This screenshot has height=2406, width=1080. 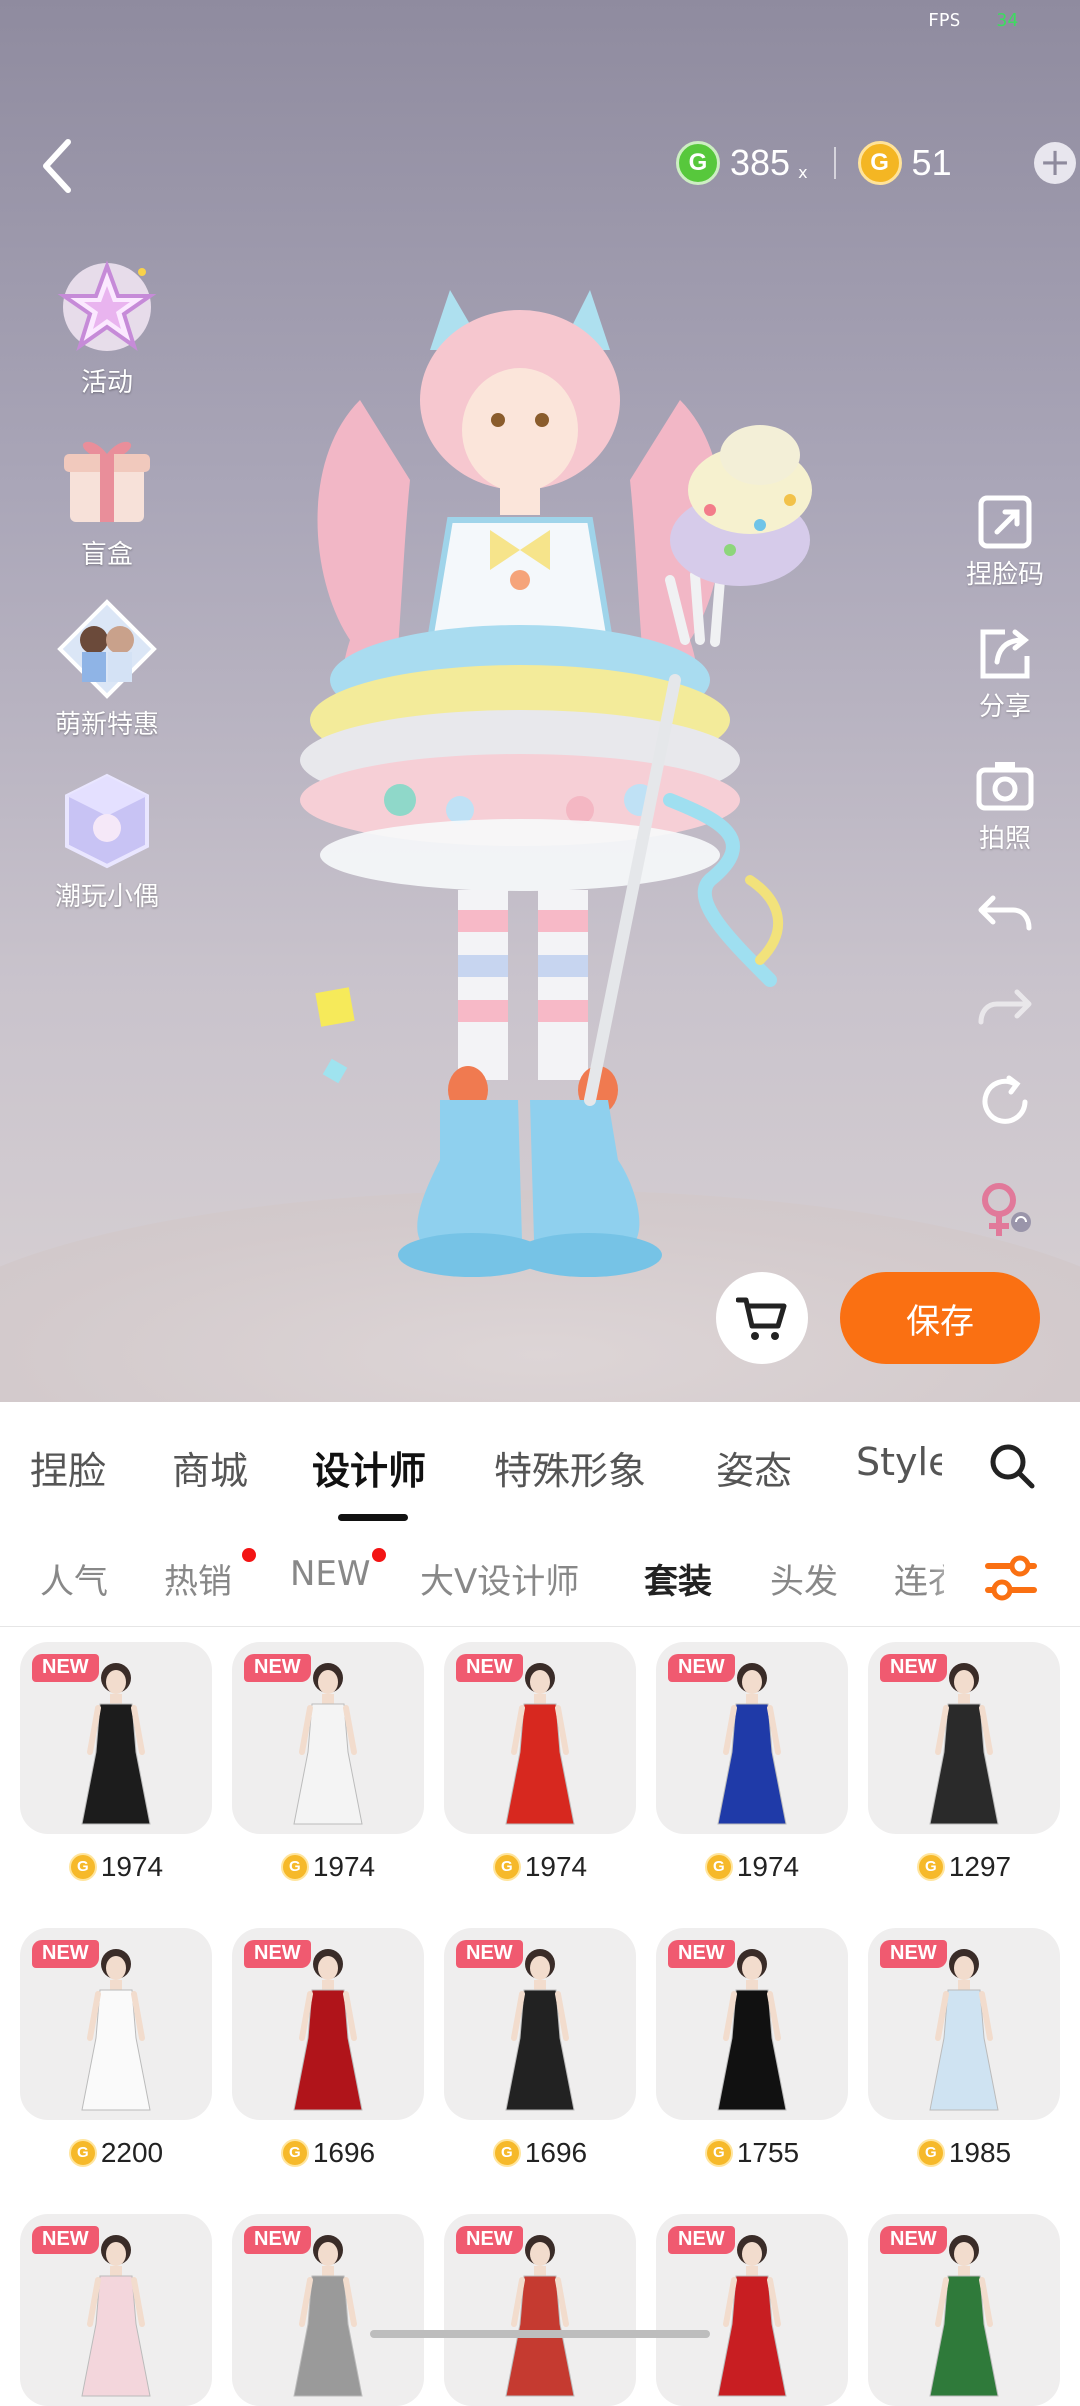 What do you see at coordinates (754, 1467) in the screenshot?
I see `tab-pose: 姿态` at bounding box center [754, 1467].